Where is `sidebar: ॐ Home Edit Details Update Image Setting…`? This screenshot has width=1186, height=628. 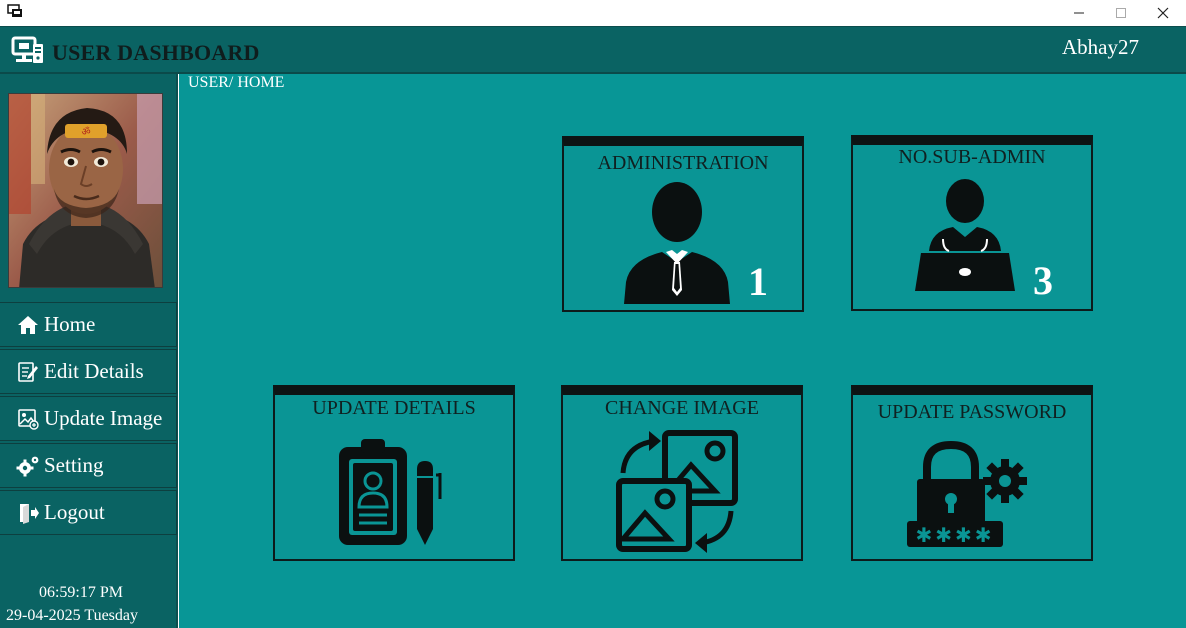
sidebar: ॐ Home Edit Details Update Image Setting… is located at coordinates (89, 351).